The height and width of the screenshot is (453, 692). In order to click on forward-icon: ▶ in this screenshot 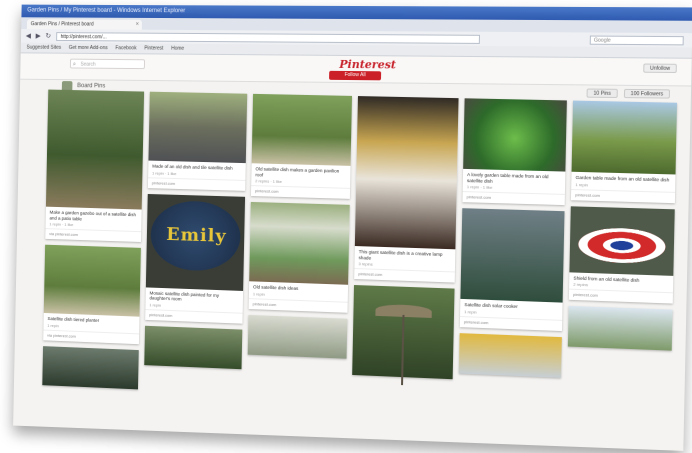, I will do `click(38, 36)`.